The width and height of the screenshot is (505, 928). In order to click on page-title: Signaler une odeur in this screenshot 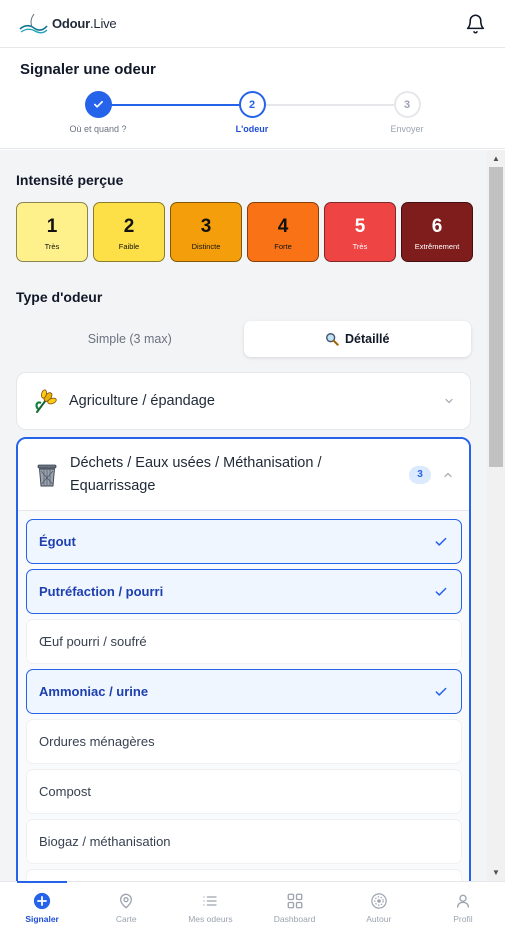, I will do `click(88, 69)`.